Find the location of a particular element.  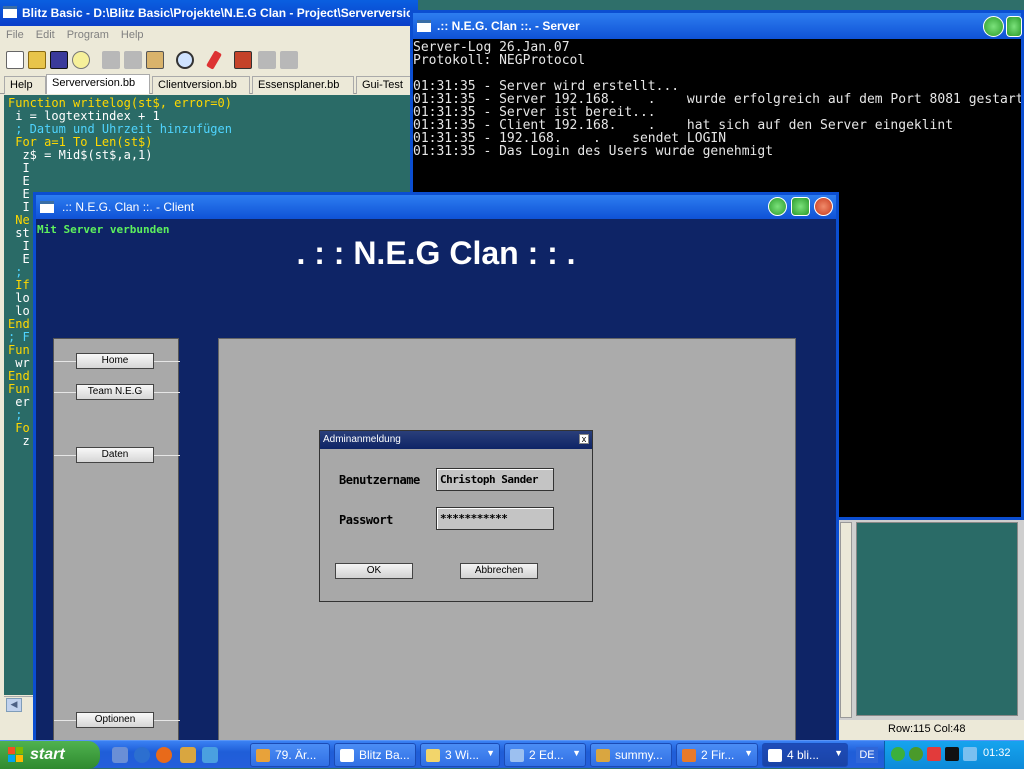

new-file-icon is located at coordinates (15, 60).